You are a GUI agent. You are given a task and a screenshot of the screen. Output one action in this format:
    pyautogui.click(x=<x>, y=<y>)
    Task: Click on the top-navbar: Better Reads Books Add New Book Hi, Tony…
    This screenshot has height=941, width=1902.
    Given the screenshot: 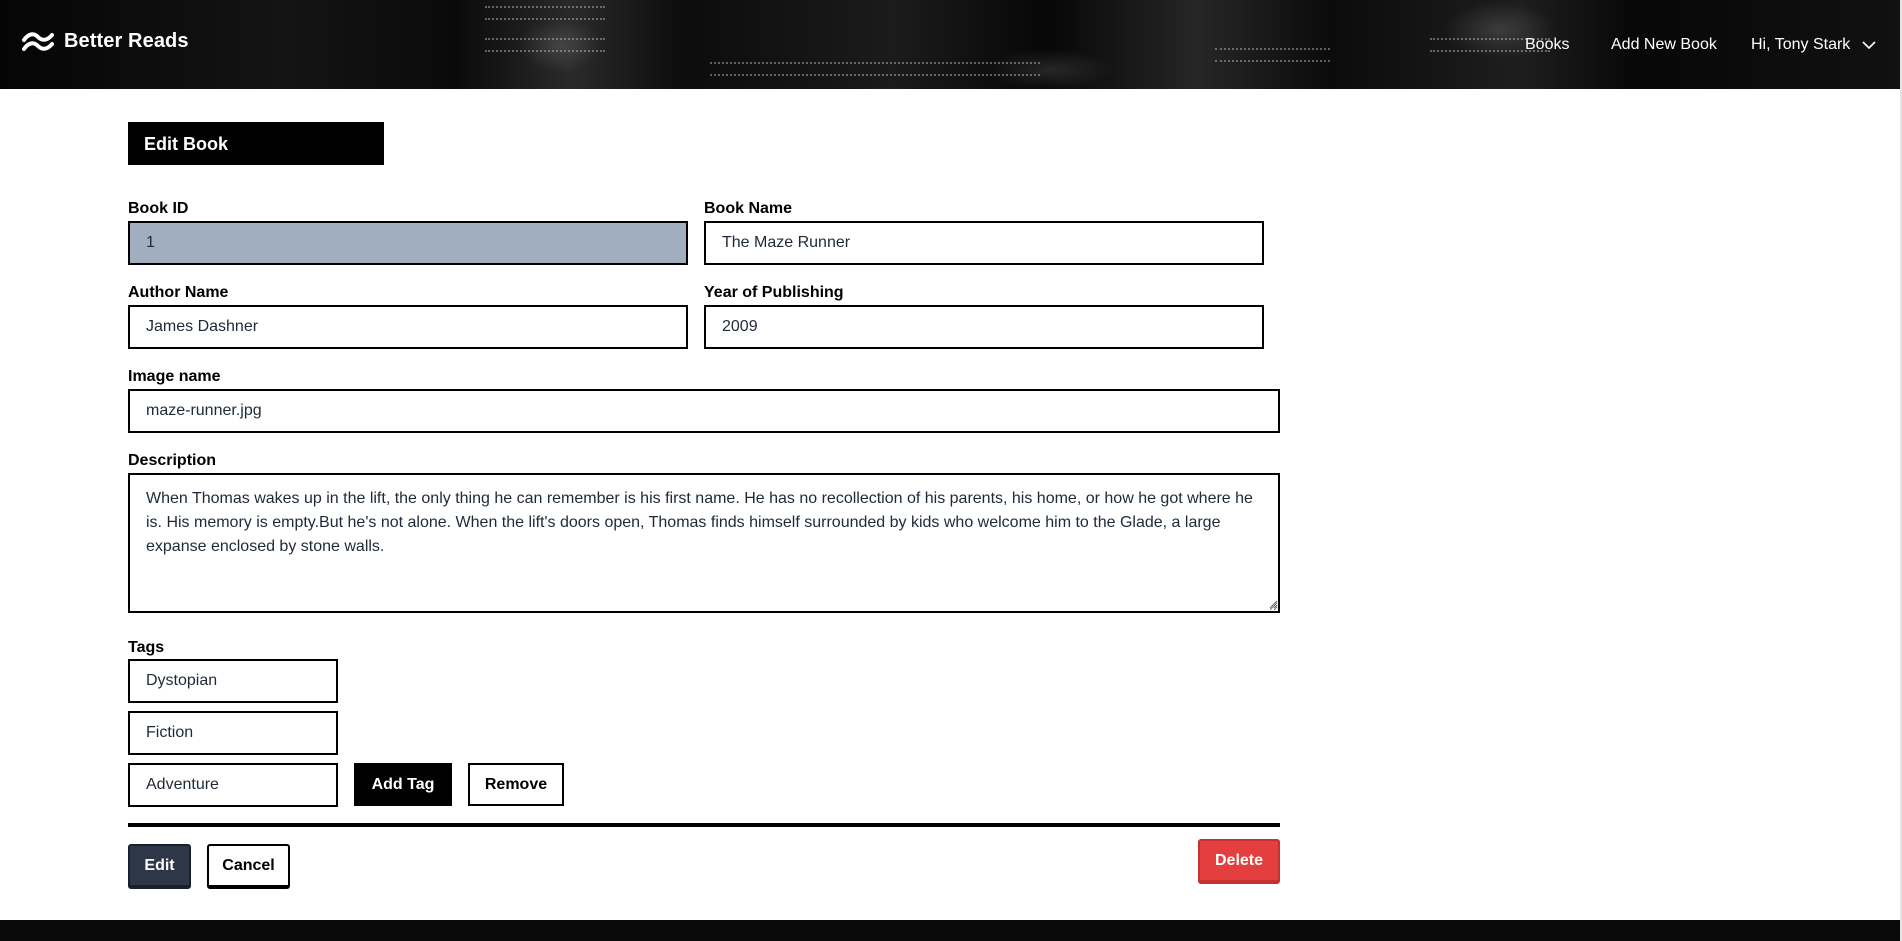 What is the action you would take?
    pyautogui.click(x=951, y=44)
    